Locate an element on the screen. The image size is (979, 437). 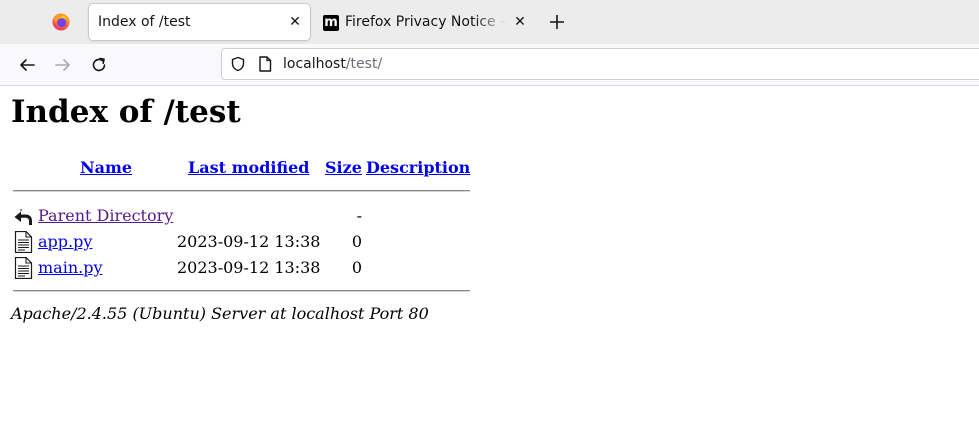
file-link-app-py: app.py is located at coordinates (65, 241).